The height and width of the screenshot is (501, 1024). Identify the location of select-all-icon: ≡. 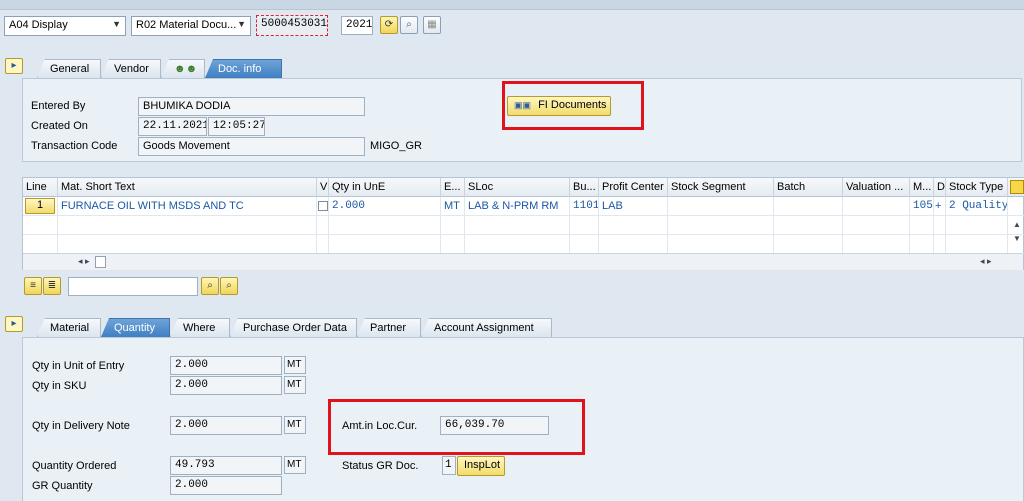
(33, 286).